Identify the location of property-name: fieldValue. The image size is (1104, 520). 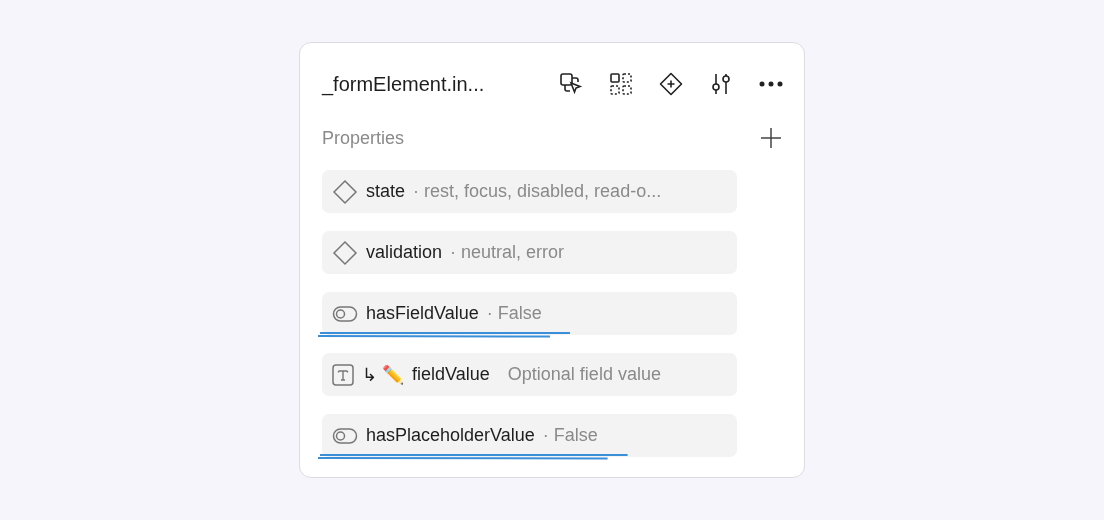
(451, 374).